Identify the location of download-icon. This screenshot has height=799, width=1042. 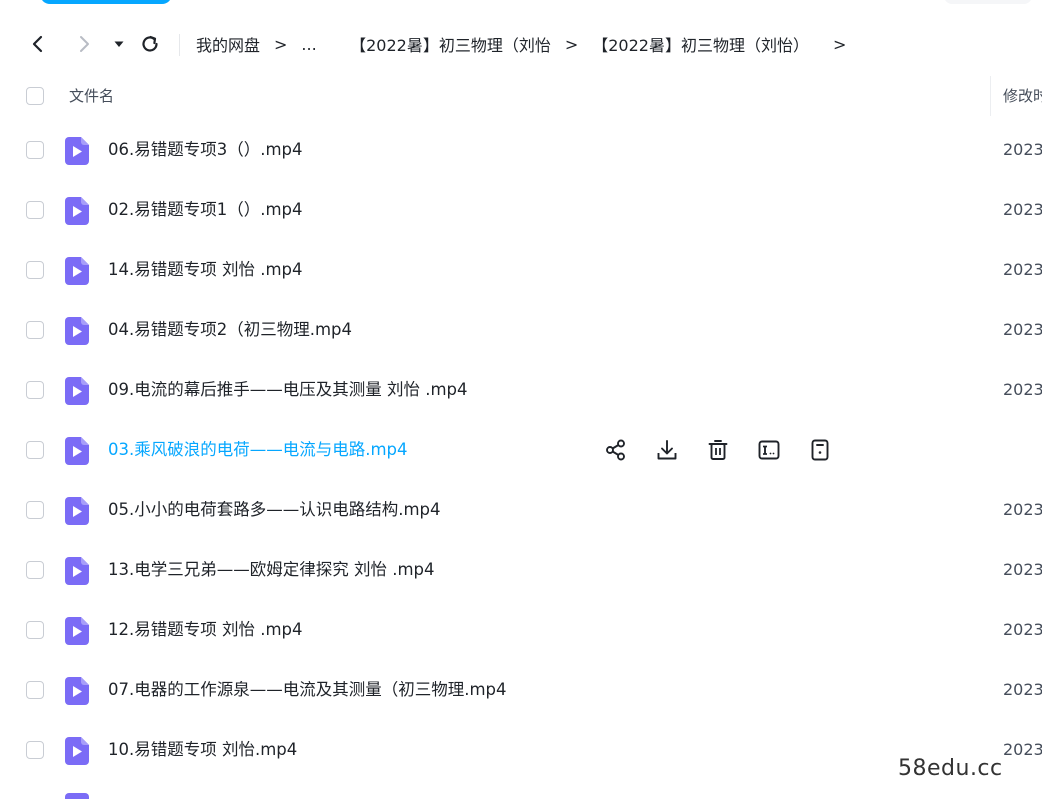
(667, 450).